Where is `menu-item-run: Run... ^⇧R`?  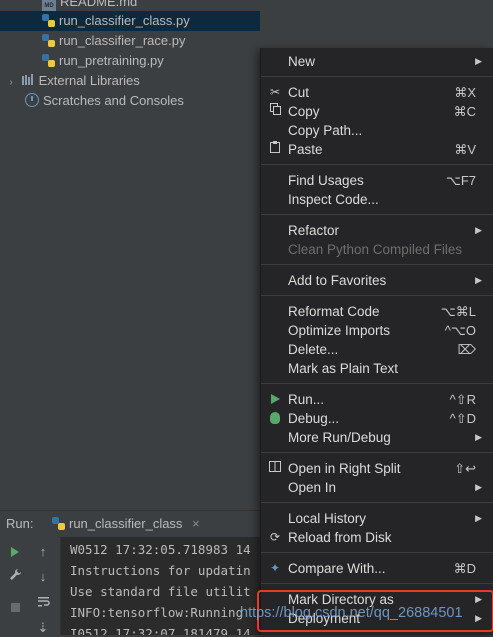
menu-item-run: Run... ^⇧R is located at coordinates (377, 399).